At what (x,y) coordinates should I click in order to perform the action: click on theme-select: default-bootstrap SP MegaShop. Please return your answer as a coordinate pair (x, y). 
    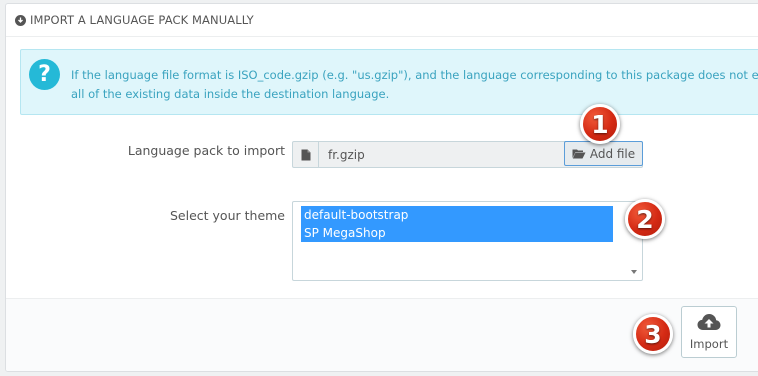
    Looking at the image, I should click on (467, 241).